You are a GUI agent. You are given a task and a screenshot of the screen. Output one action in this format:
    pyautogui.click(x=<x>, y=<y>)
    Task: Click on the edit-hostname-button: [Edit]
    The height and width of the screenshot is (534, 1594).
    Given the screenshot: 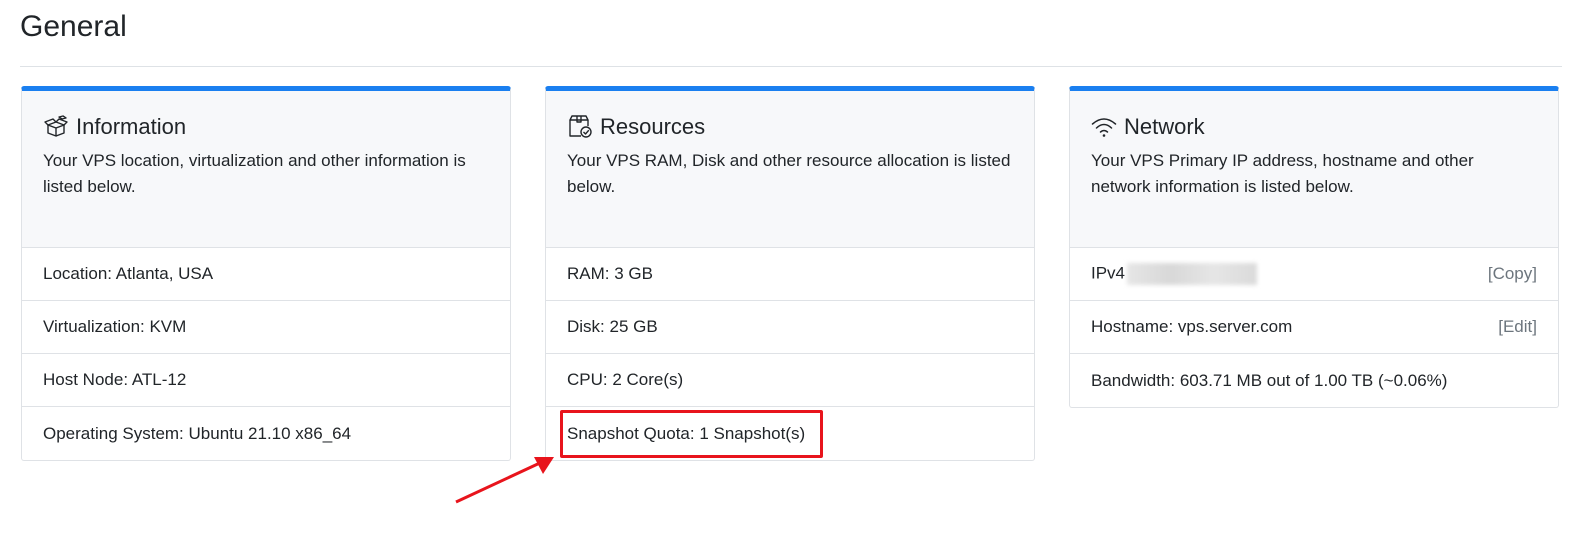 What is the action you would take?
    pyautogui.click(x=1517, y=327)
    